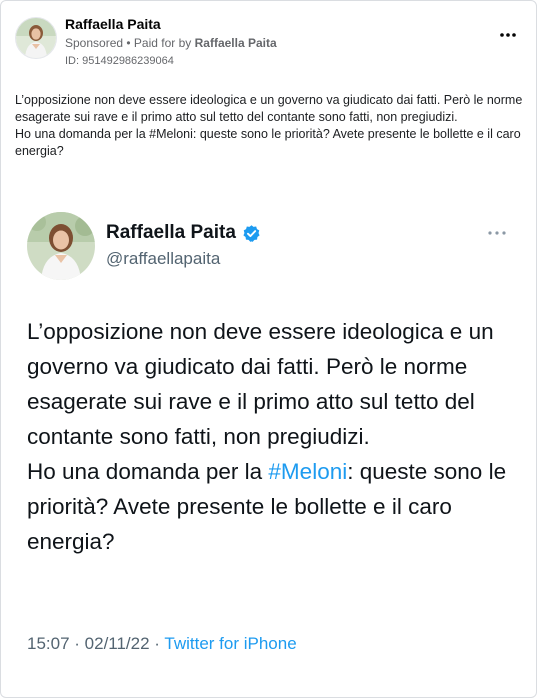 This screenshot has height=700, width=539. What do you see at coordinates (113, 24) in the screenshot?
I see `page-name: Raffaella Paita` at bounding box center [113, 24].